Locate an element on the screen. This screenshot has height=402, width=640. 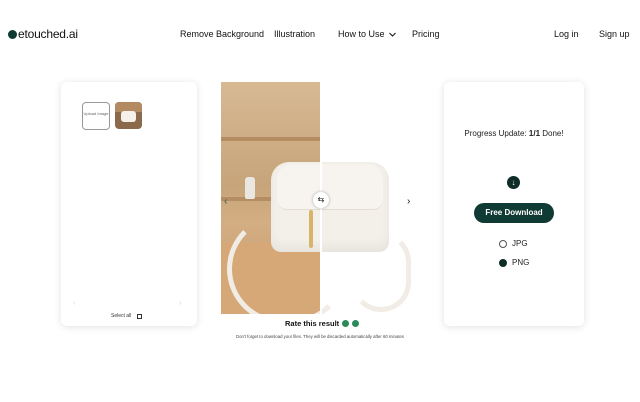
image-thumbnail is located at coordinates (128, 115).